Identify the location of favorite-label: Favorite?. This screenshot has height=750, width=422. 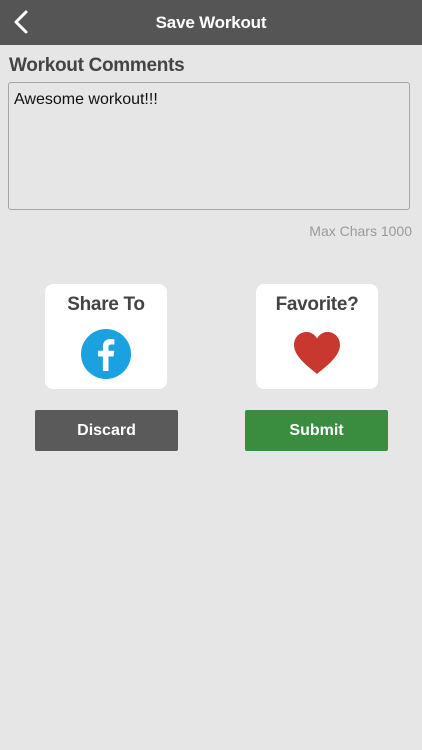
(317, 304).